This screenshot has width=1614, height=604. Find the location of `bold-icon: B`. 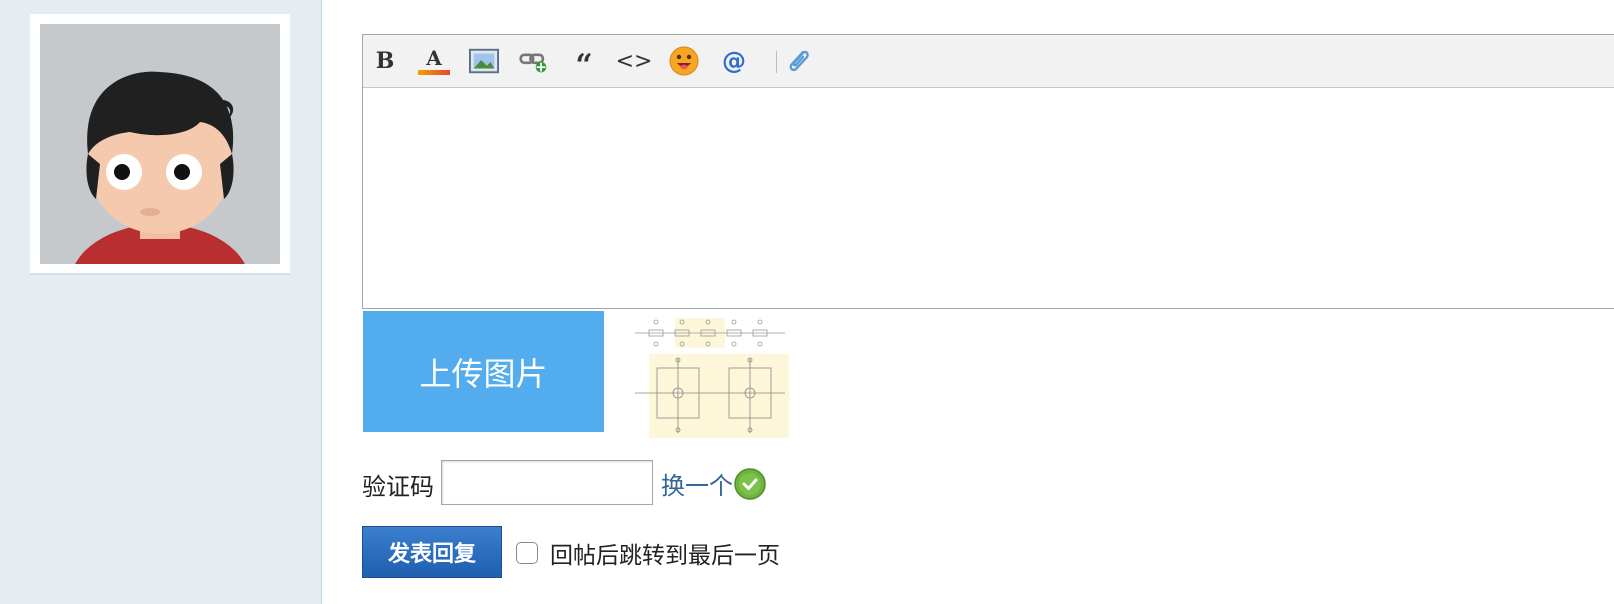

bold-icon: B is located at coordinates (385, 61).